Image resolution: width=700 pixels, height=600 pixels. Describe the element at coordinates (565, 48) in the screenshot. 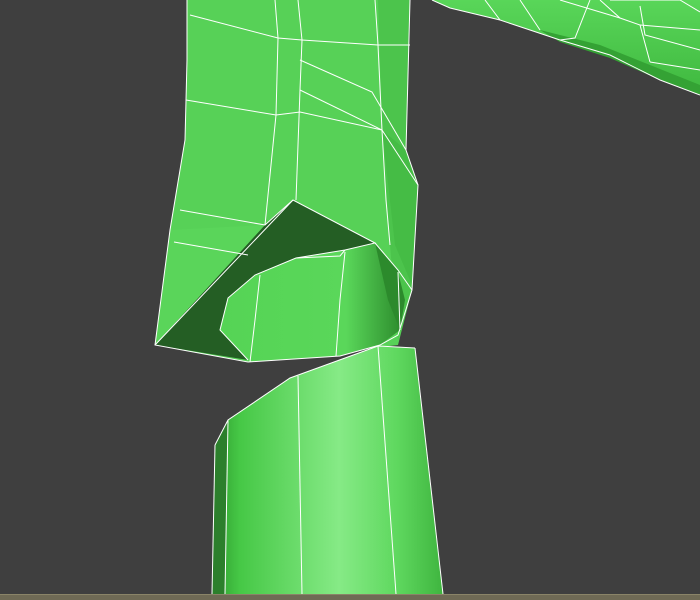

I see `right-limb-mesh` at that location.